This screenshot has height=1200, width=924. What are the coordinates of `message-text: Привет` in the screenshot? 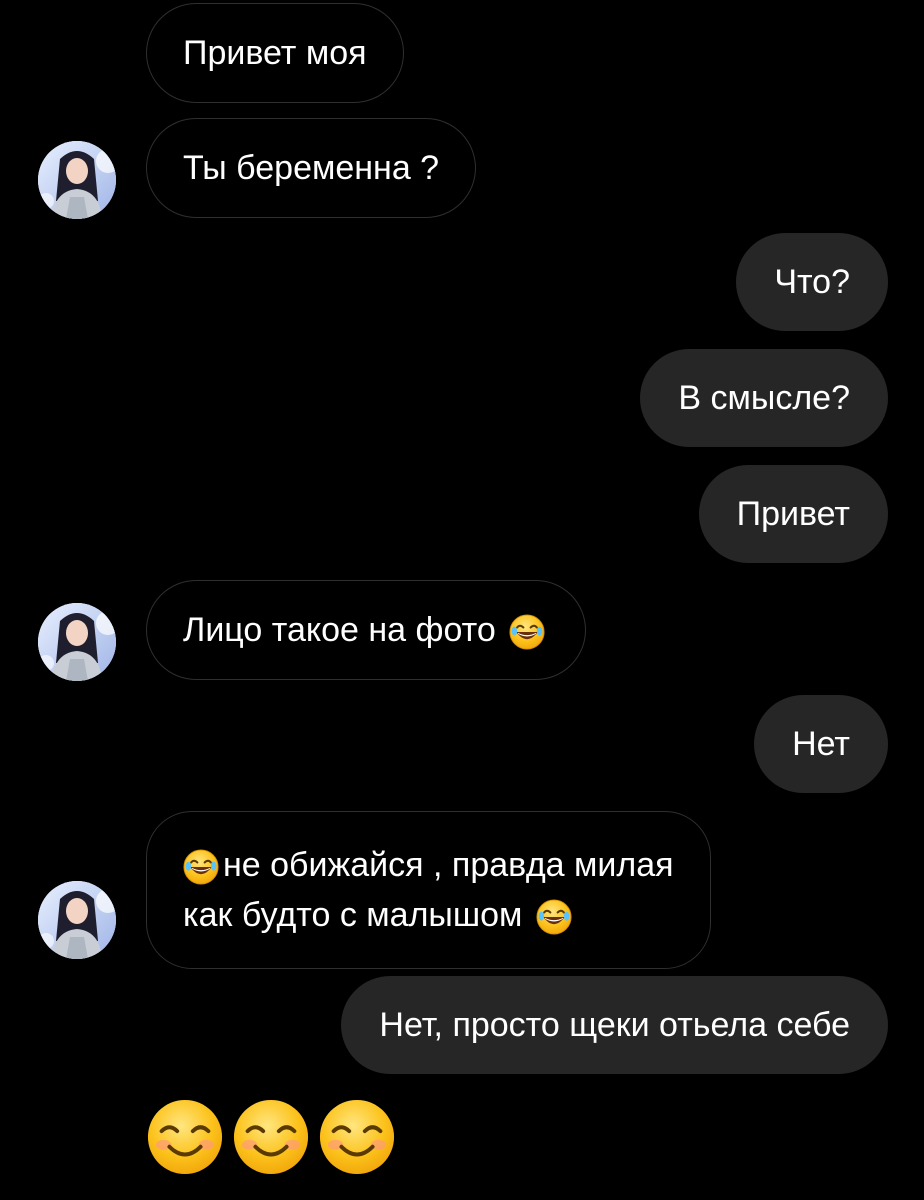 It's located at (793, 514).